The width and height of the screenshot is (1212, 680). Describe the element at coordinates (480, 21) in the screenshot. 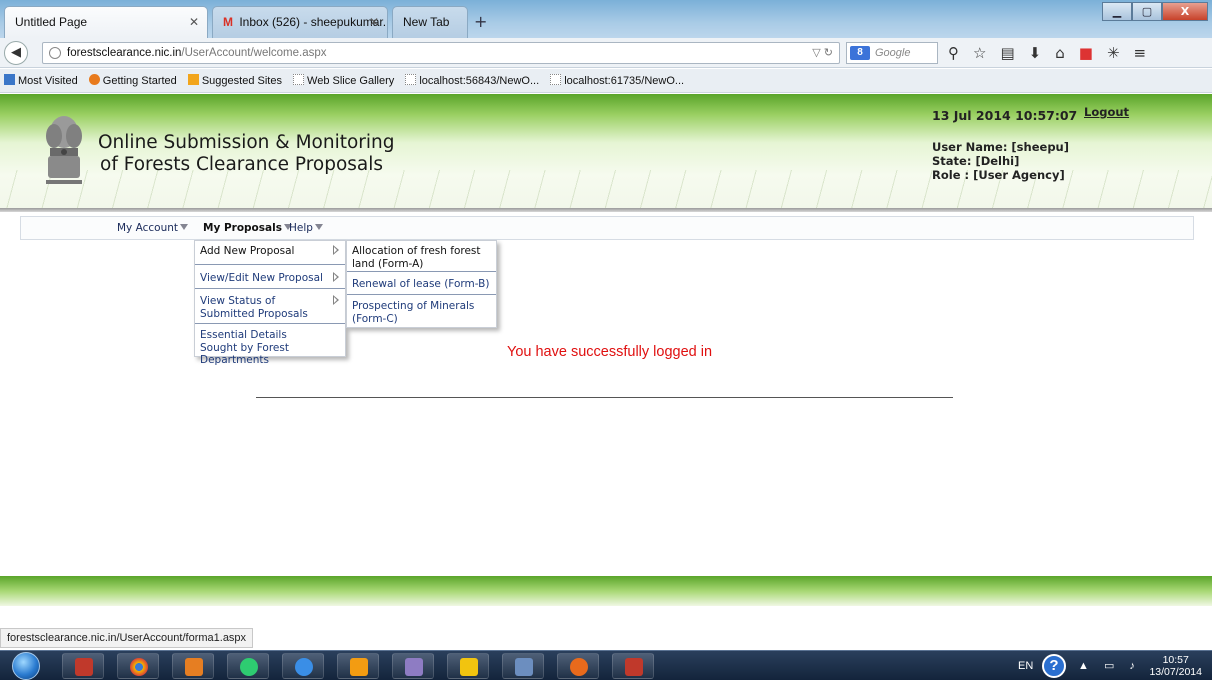

I see `new-tab-plus-icon: +` at that location.